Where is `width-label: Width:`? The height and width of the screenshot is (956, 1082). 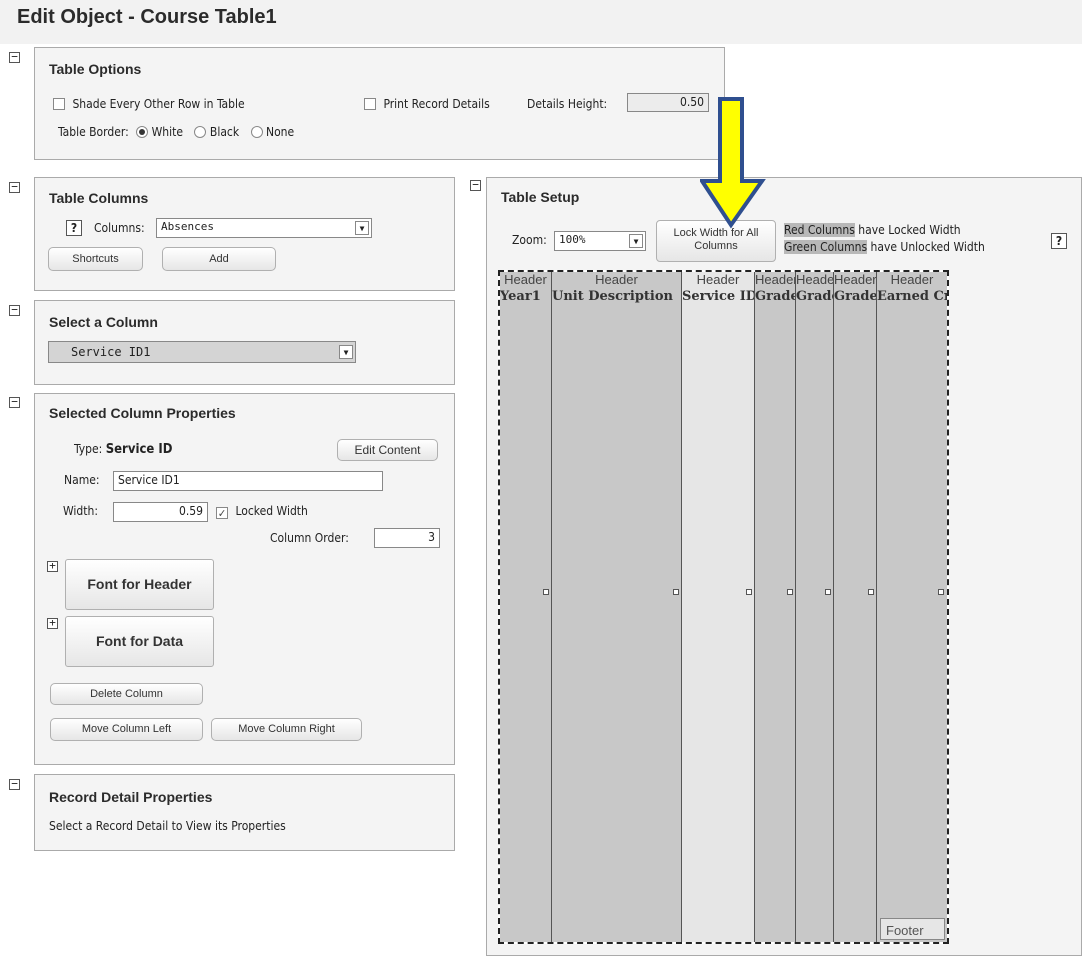 width-label: Width: is located at coordinates (80, 511).